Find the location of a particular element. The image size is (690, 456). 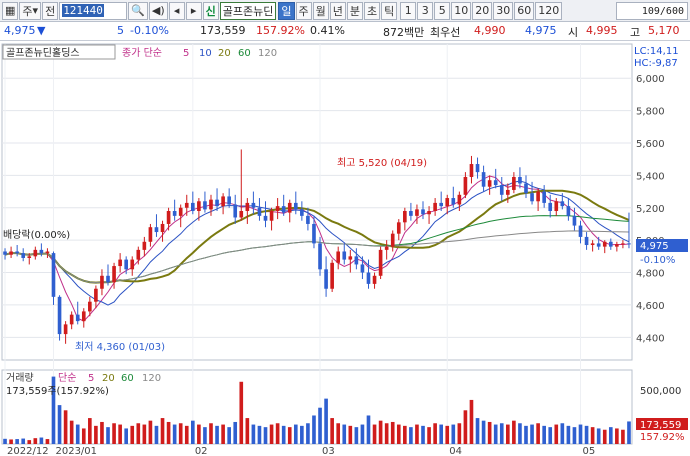

stock-name-field: 골프존뉴딘 is located at coordinates (248, 10).